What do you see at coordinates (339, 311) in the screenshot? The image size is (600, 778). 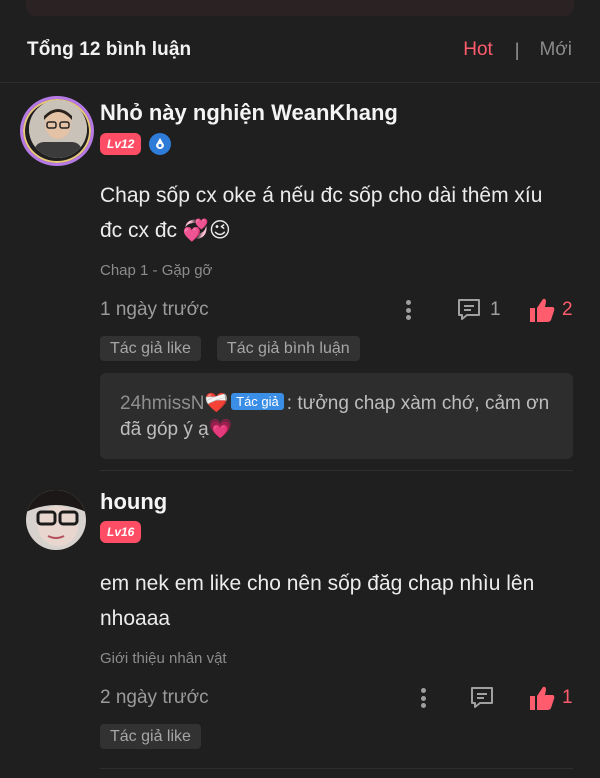 I see `comment-meta: 1 ngày trước 1 2` at bounding box center [339, 311].